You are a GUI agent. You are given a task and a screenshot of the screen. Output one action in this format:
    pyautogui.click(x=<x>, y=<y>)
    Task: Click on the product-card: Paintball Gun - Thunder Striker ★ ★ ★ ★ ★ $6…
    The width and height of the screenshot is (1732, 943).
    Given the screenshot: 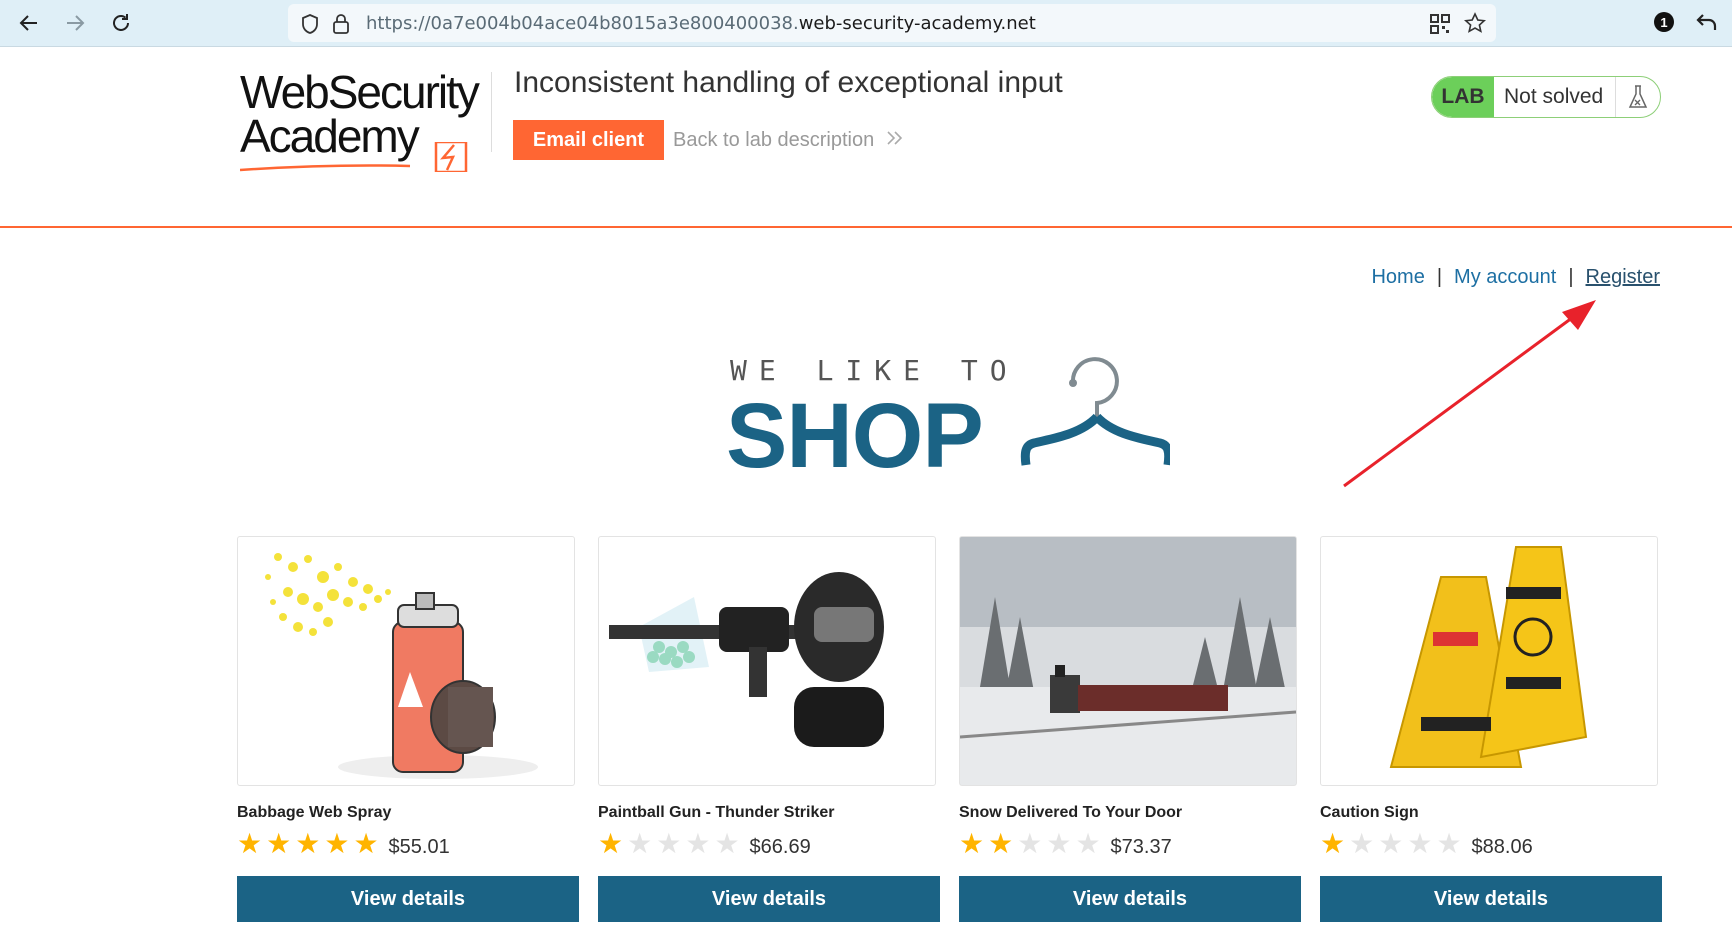 What is the action you would take?
    pyautogui.click(x=768, y=697)
    